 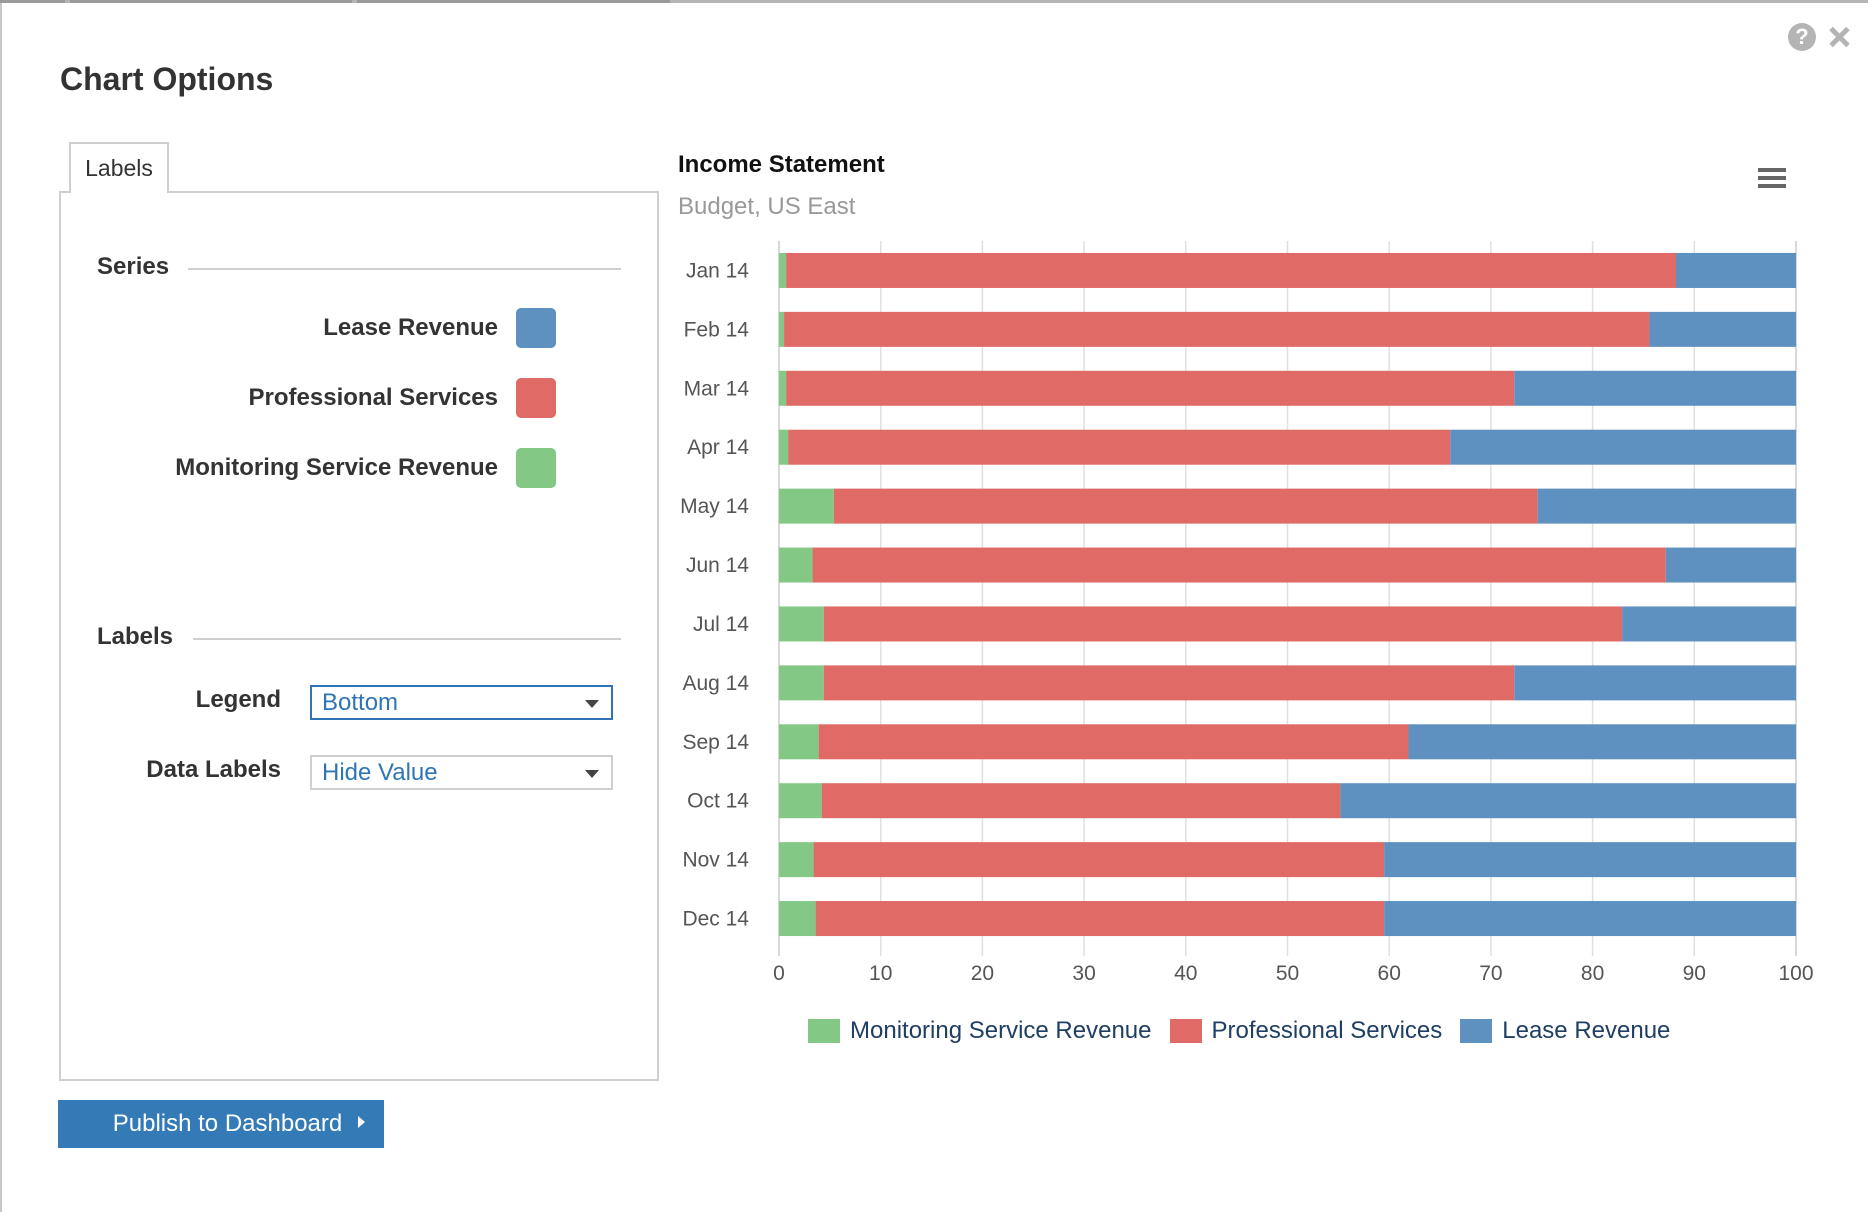 I want to click on x-tick-label: 0, so click(x=779, y=973).